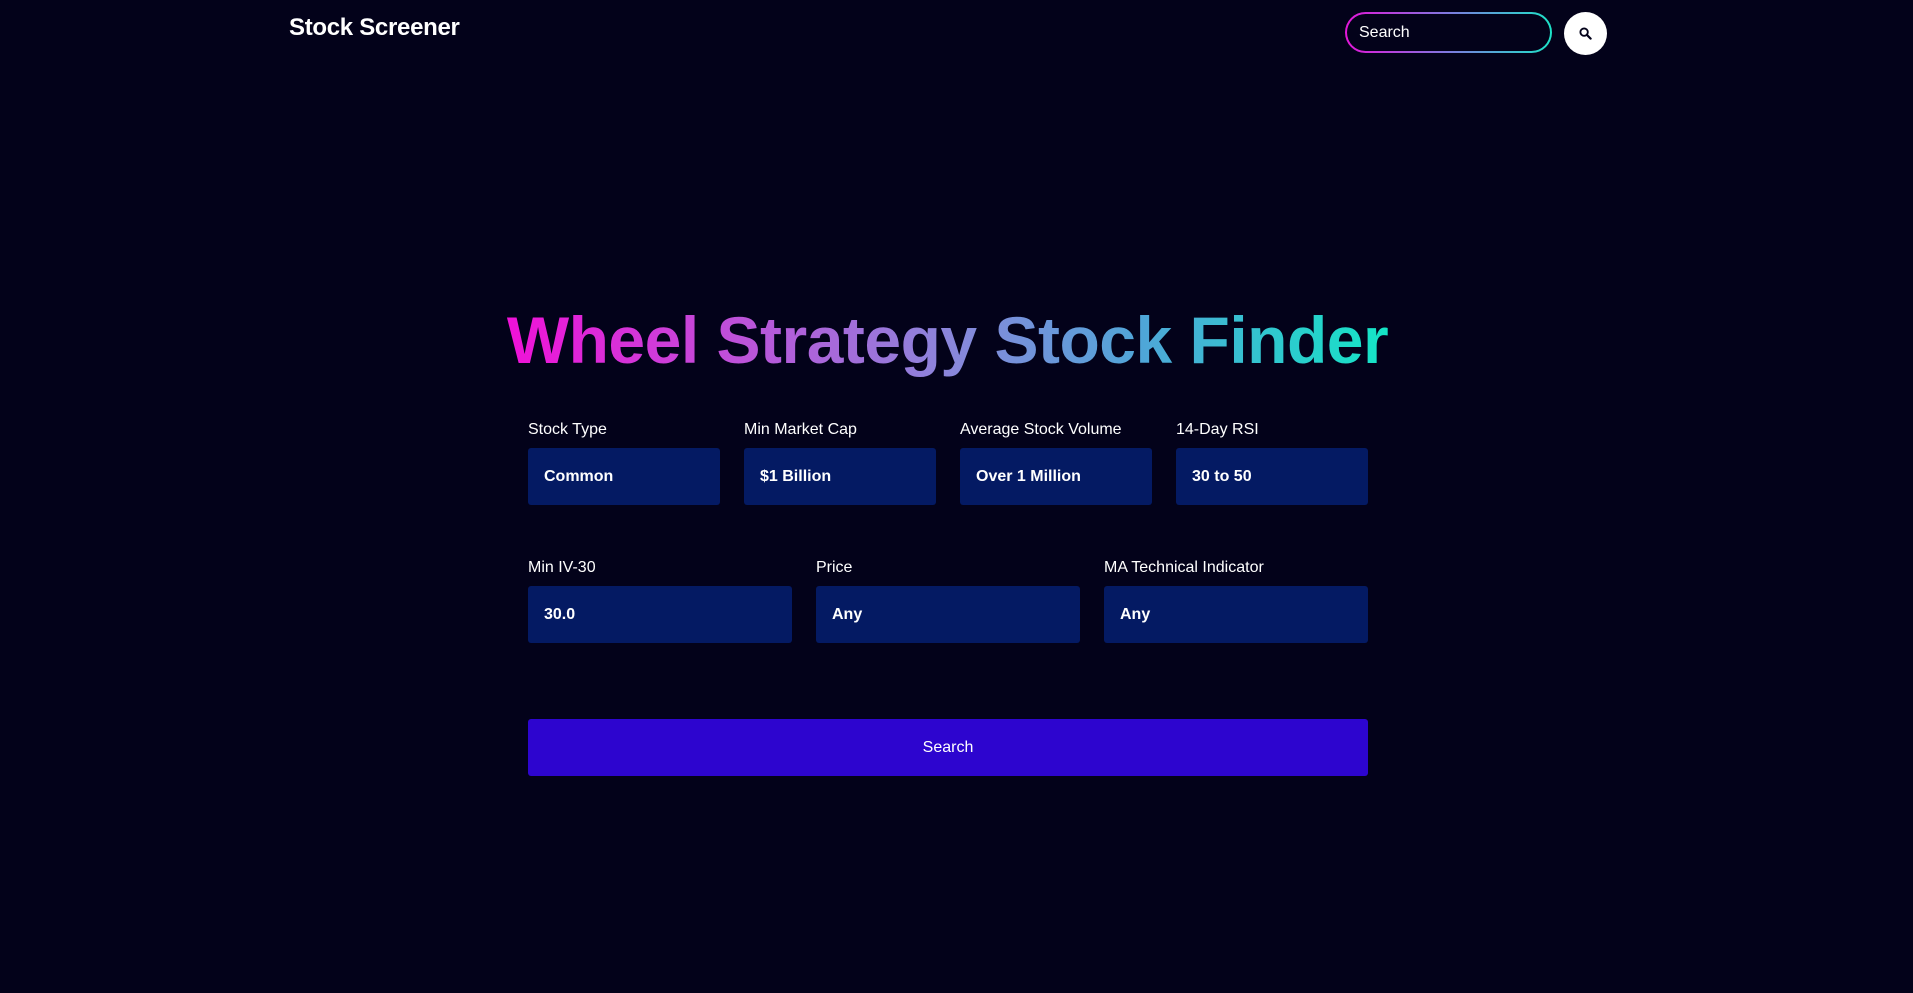  I want to click on search-button, so click(1585, 33).